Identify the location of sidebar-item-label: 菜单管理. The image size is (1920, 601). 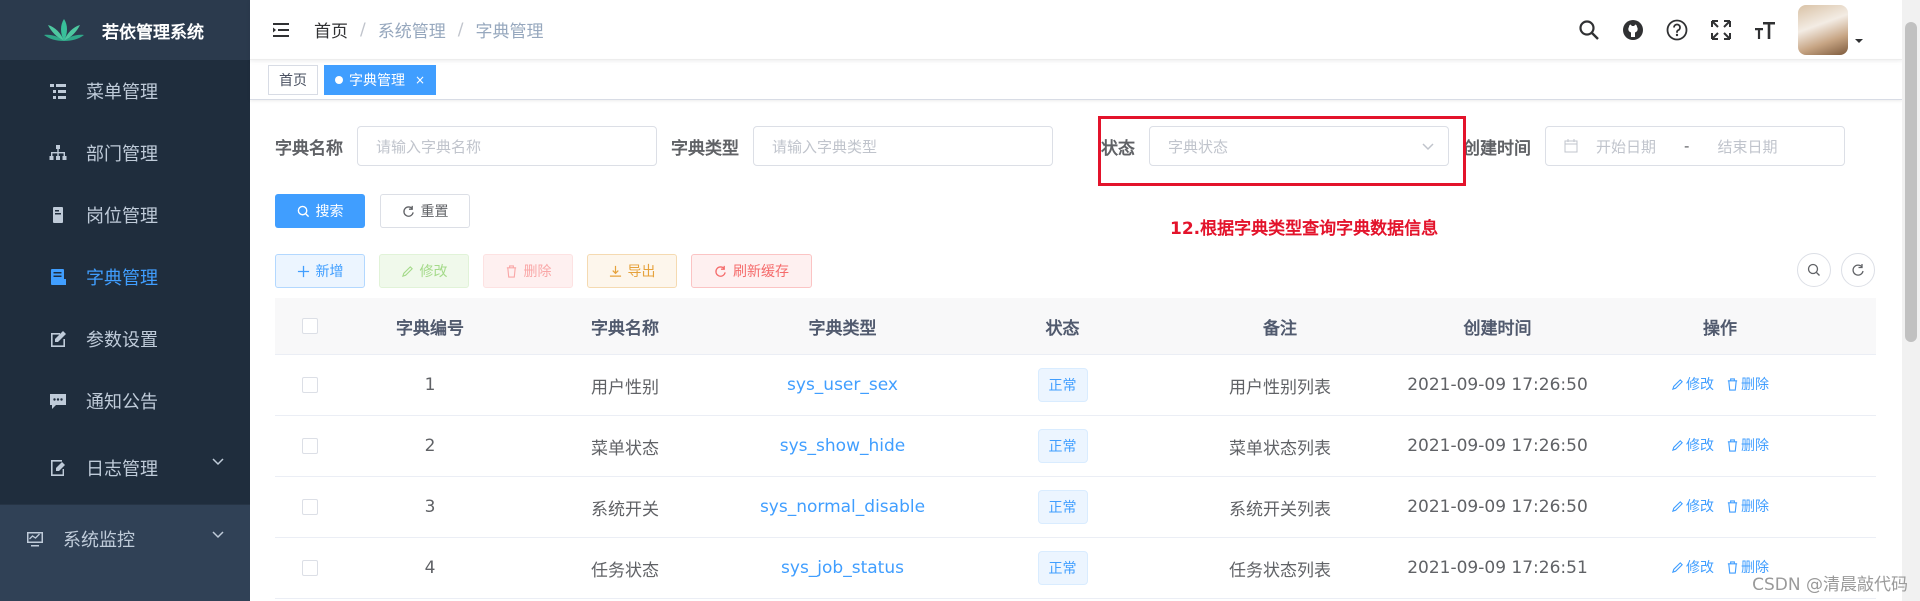
(122, 92).